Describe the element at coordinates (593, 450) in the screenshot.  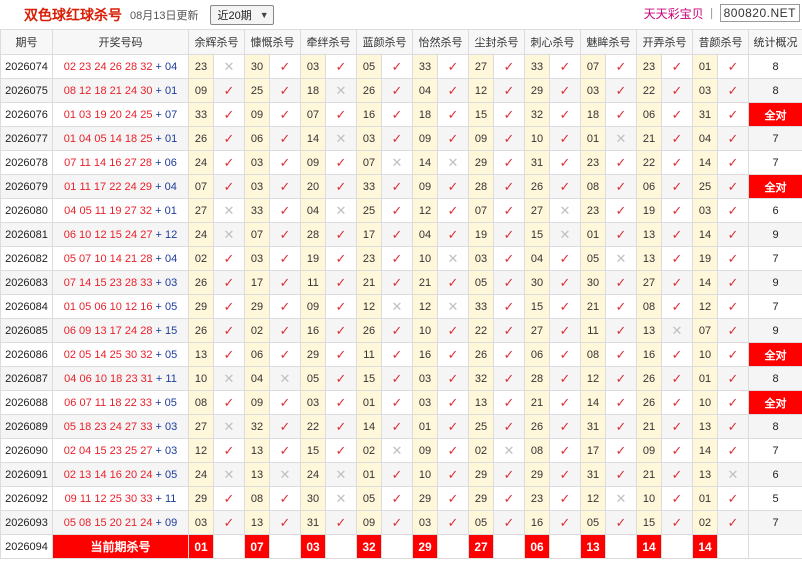
I see `kill-number: 17` at that location.